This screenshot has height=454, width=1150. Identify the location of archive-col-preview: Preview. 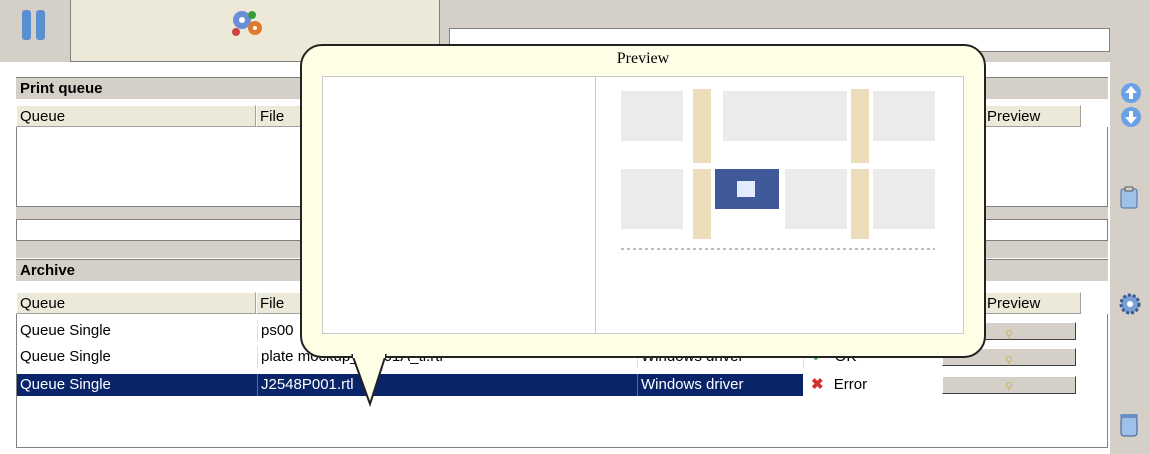
(1032, 303).